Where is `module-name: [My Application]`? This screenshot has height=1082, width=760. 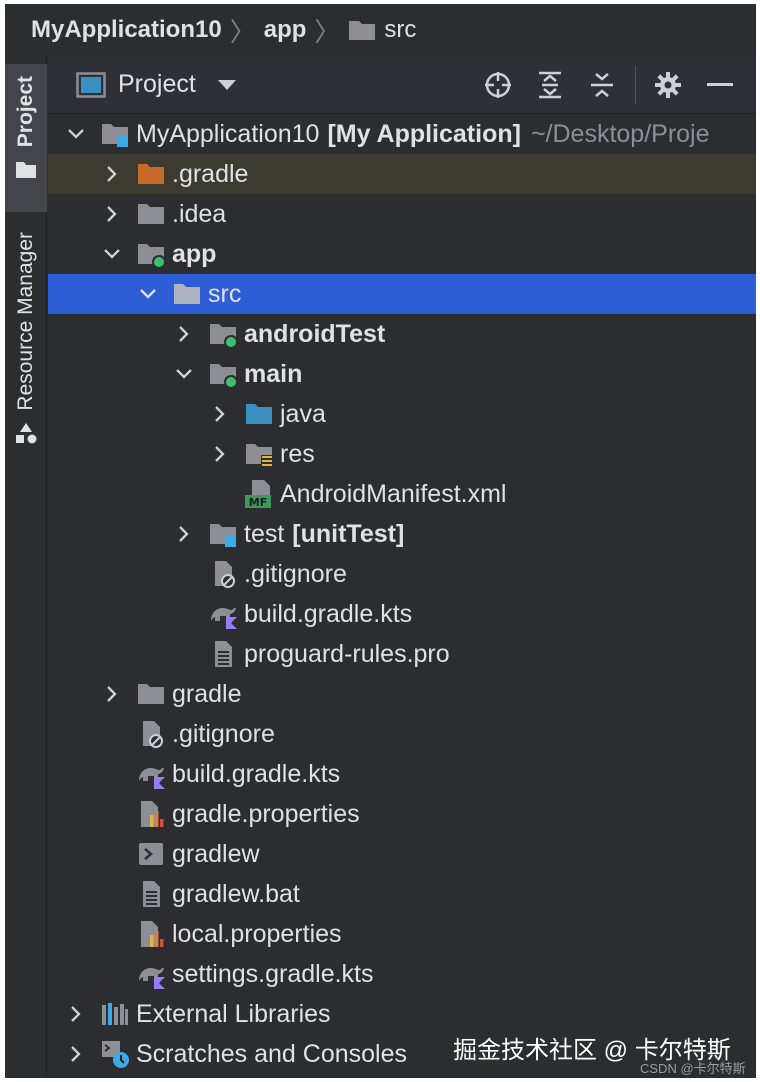 module-name: [My Application] is located at coordinates (424, 133).